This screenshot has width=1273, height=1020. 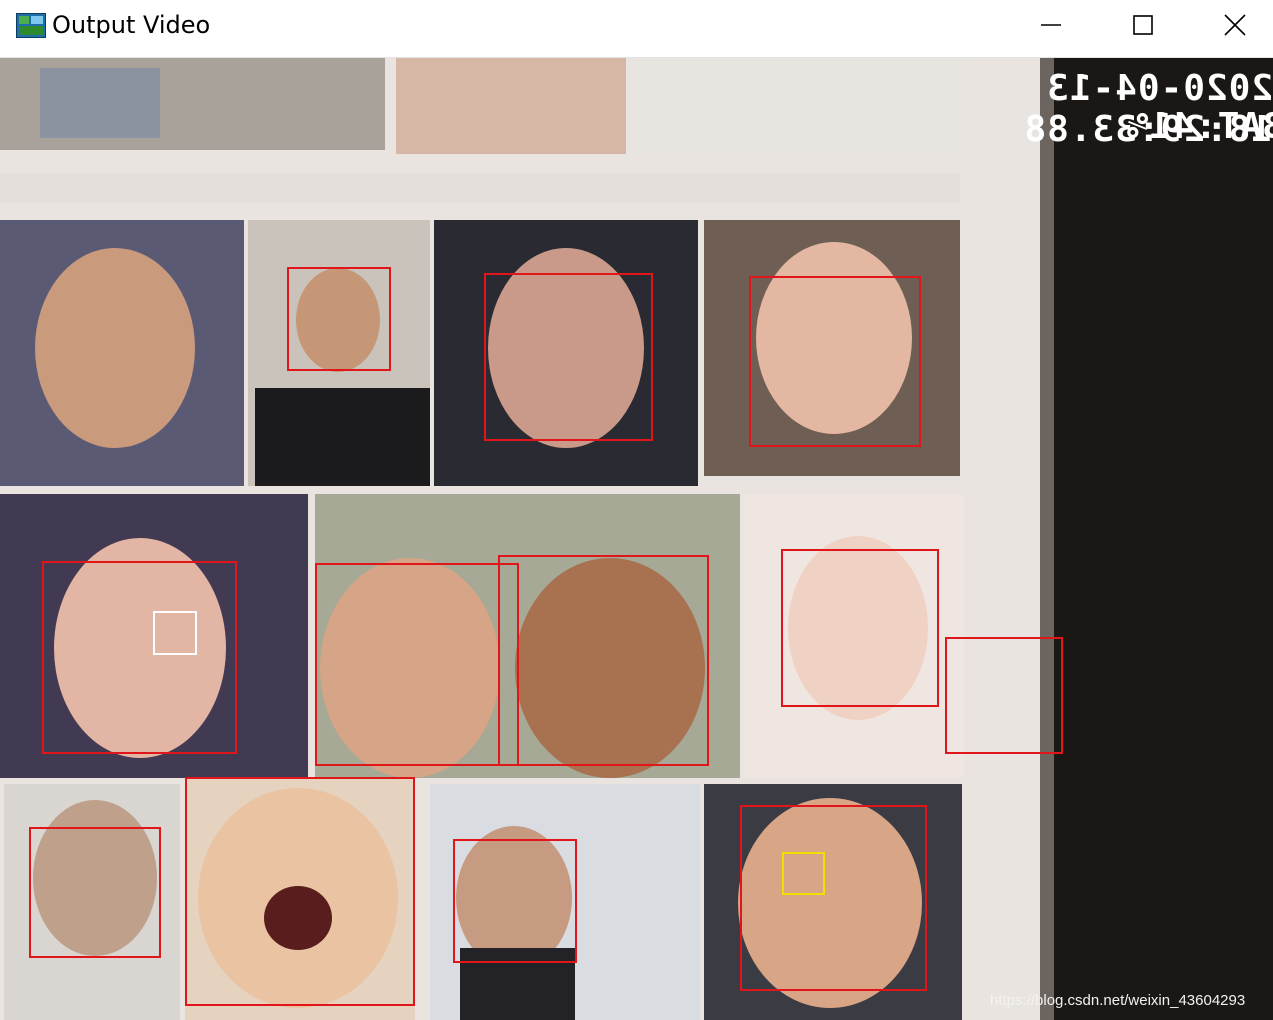 I want to click on close-button, so click(x=1231, y=25).